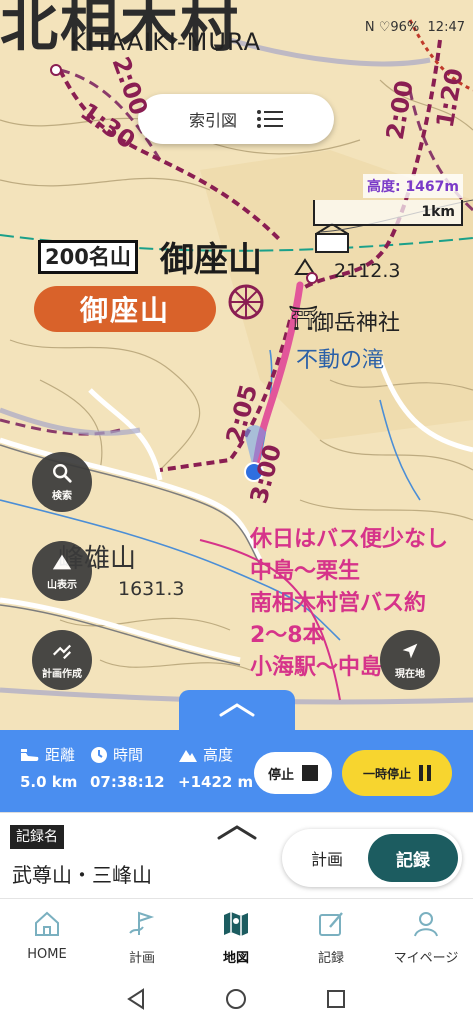 The height and width of the screenshot is (1024, 473). What do you see at coordinates (280, 775) in the screenshot?
I see `stop-label: 停止` at bounding box center [280, 775].